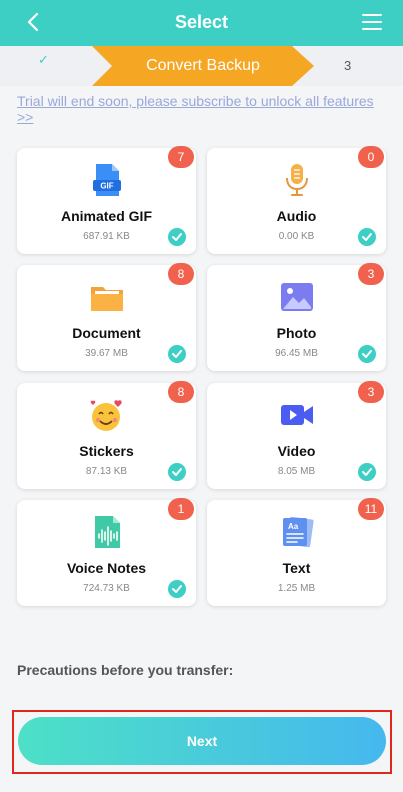 Image resolution: width=403 pixels, height=792 pixels. What do you see at coordinates (106, 186) in the screenshot?
I see `svg-text: GIF` at bounding box center [106, 186].